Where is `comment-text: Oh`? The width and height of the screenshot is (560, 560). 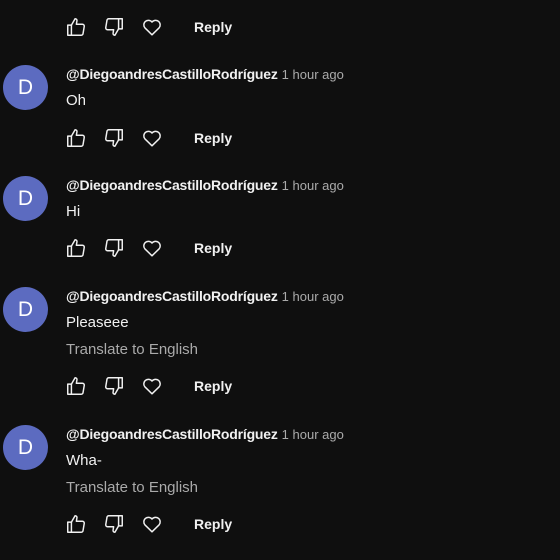
comment-text: Oh is located at coordinates (76, 100).